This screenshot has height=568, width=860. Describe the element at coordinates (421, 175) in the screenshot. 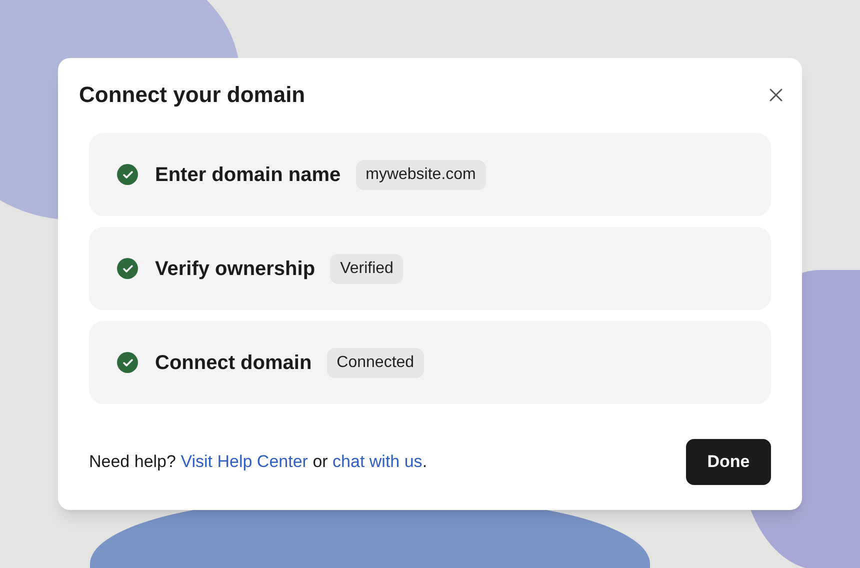

I see `status-tag: mywebsite.com` at that location.